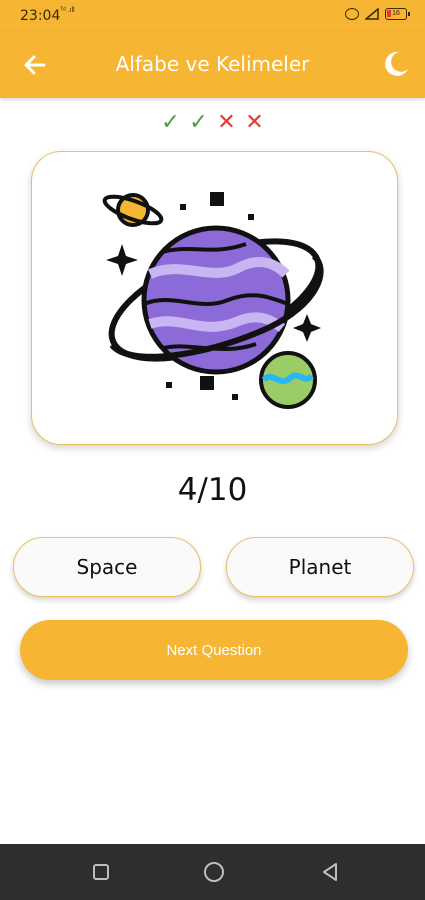 The width and height of the screenshot is (425, 900). What do you see at coordinates (212, 16) in the screenshot?
I see `status-bar: 23:04 ᵀᵈ .ıll 16` at bounding box center [212, 16].